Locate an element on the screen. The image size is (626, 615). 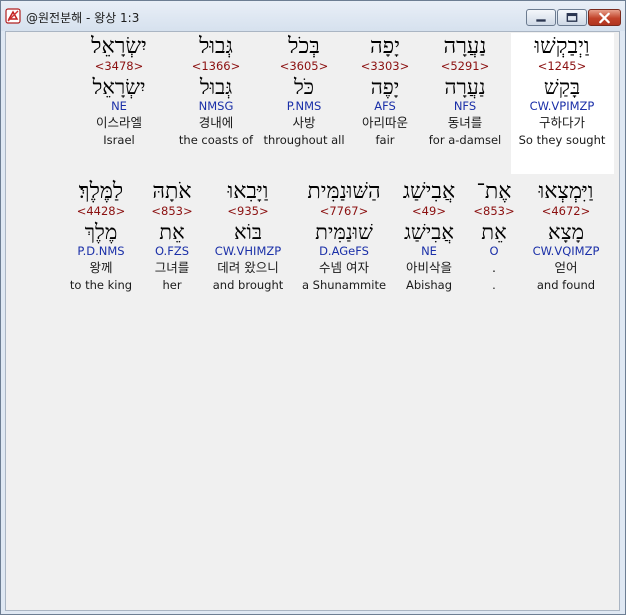
strong-number: <3478> is located at coordinates (119, 66).